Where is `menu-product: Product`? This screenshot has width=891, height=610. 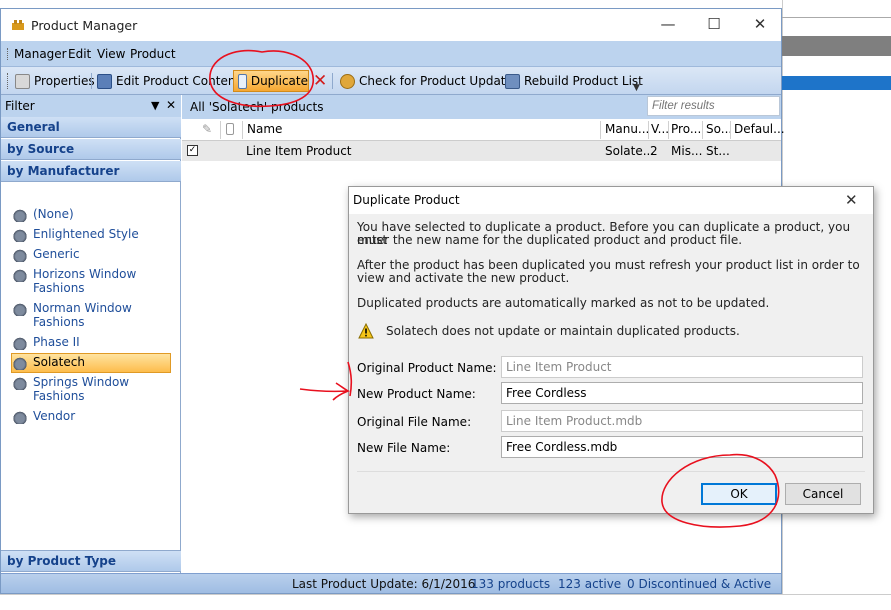
menu-product: Product is located at coordinates (153, 54).